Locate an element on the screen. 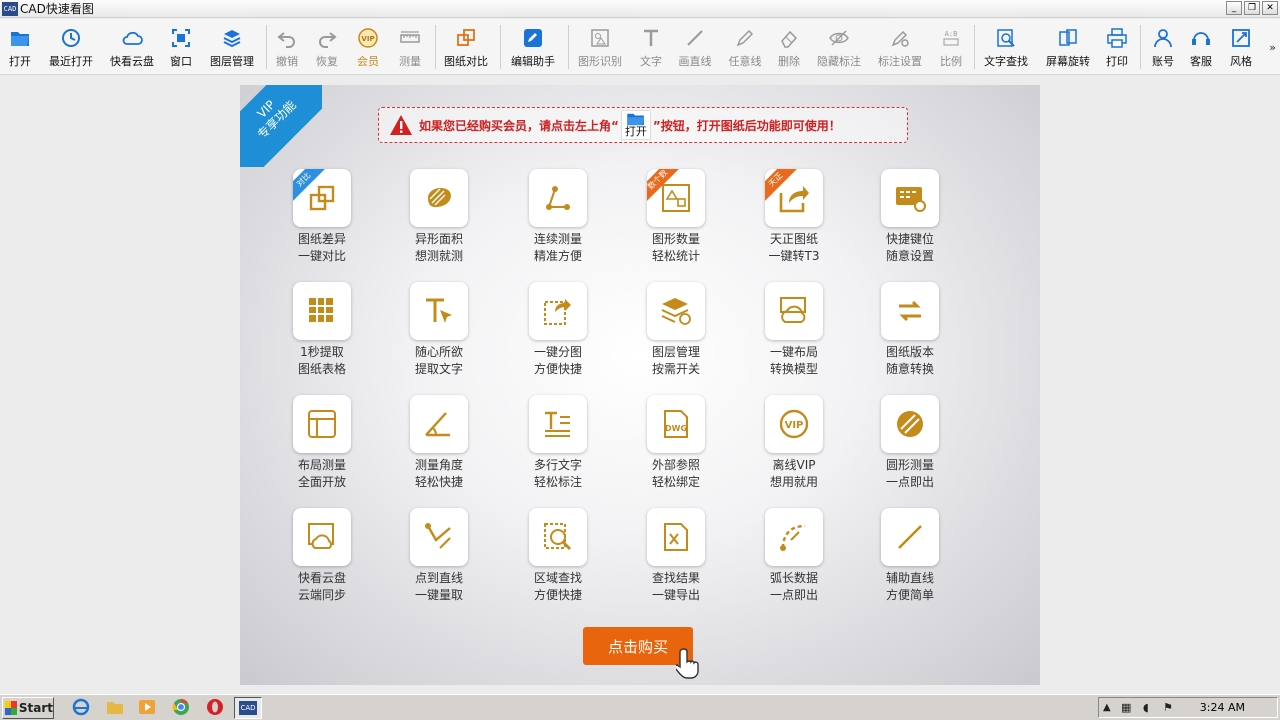  feature-item: DWG 外部参照 轻松绑定 is located at coordinates (676, 443).